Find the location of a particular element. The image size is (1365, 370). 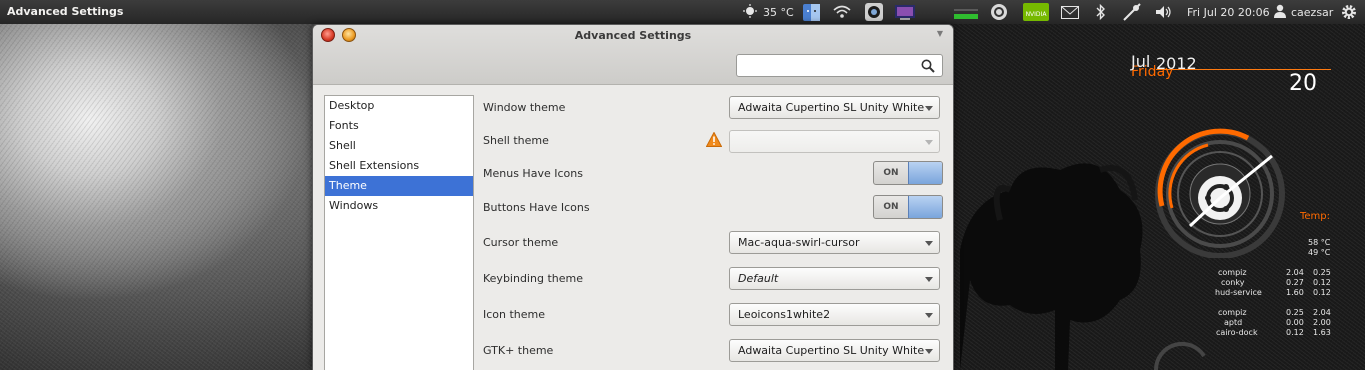

clock-indicator: Fri Jul 20 20:06 is located at coordinates (1228, 12).